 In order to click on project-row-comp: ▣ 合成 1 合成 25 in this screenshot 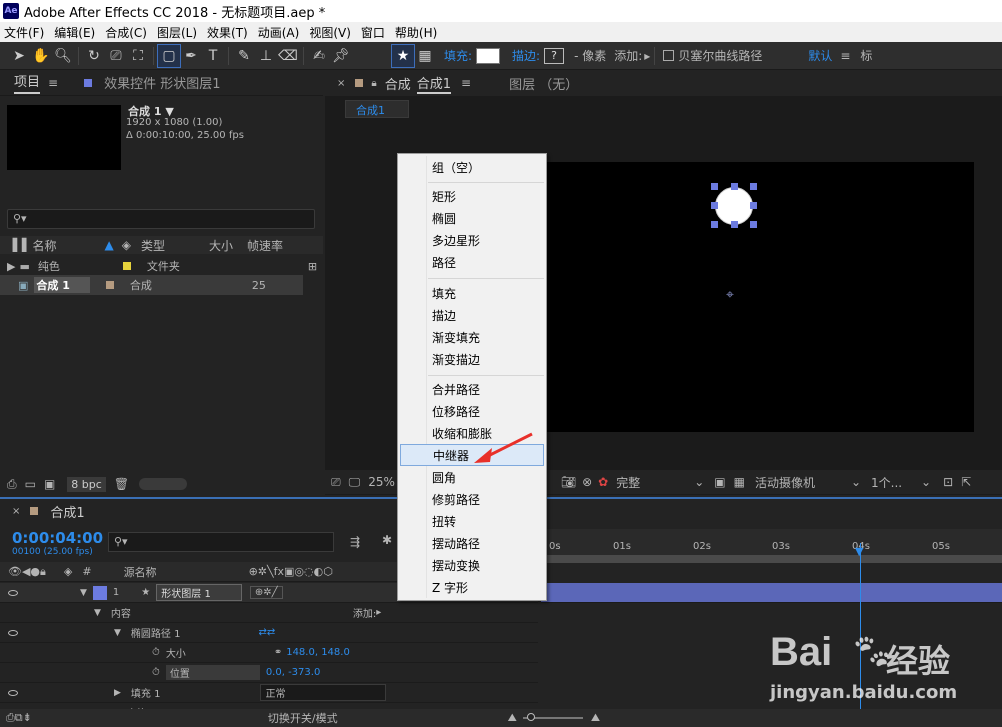, I will do `click(151, 285)`.